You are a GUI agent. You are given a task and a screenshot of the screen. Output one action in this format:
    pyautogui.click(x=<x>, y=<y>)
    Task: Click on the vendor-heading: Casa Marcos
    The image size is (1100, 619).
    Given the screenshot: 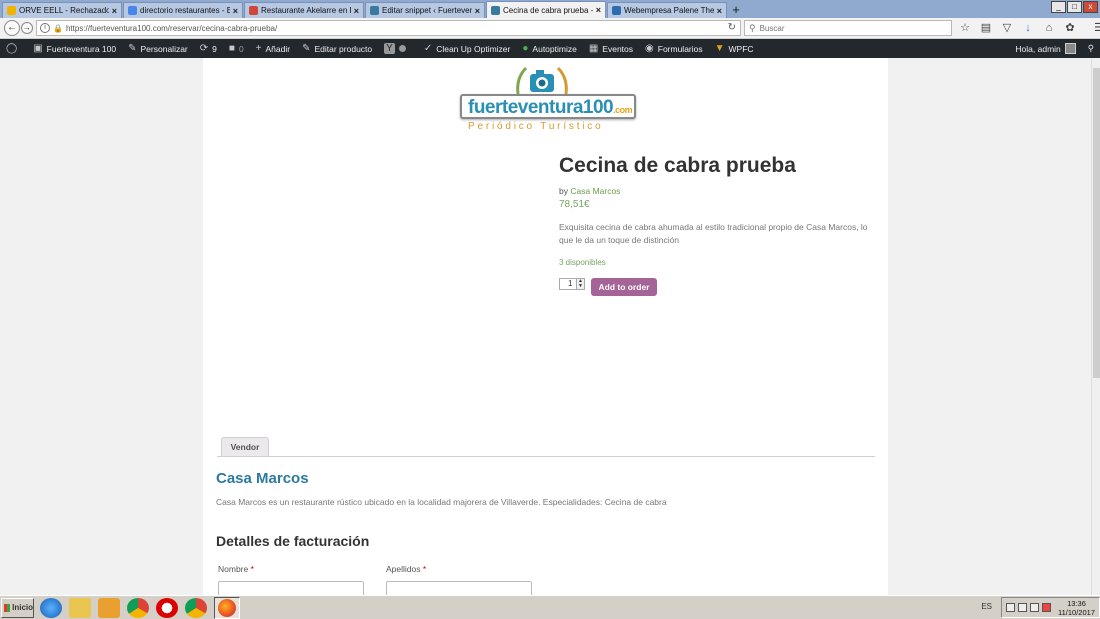 What is the action you would take?
    pyautogui.click(x=262, y=478)
    